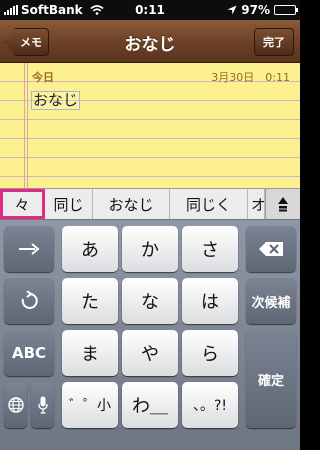 The image size is (320, 450). Describe the element at coordinates (210, 301) in the screenshot. I see `kana-key-ha: は` at that location.